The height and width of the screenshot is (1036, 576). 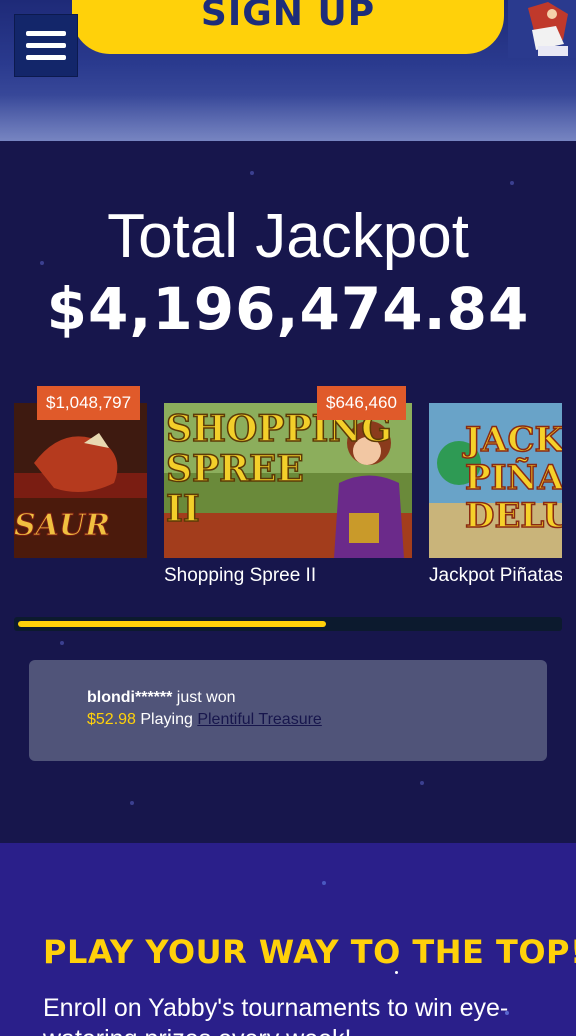 What do you see at coordinates (288, 118) in the screenshot?
I see `header-snow-decoration` at bounding box center [288, 118].